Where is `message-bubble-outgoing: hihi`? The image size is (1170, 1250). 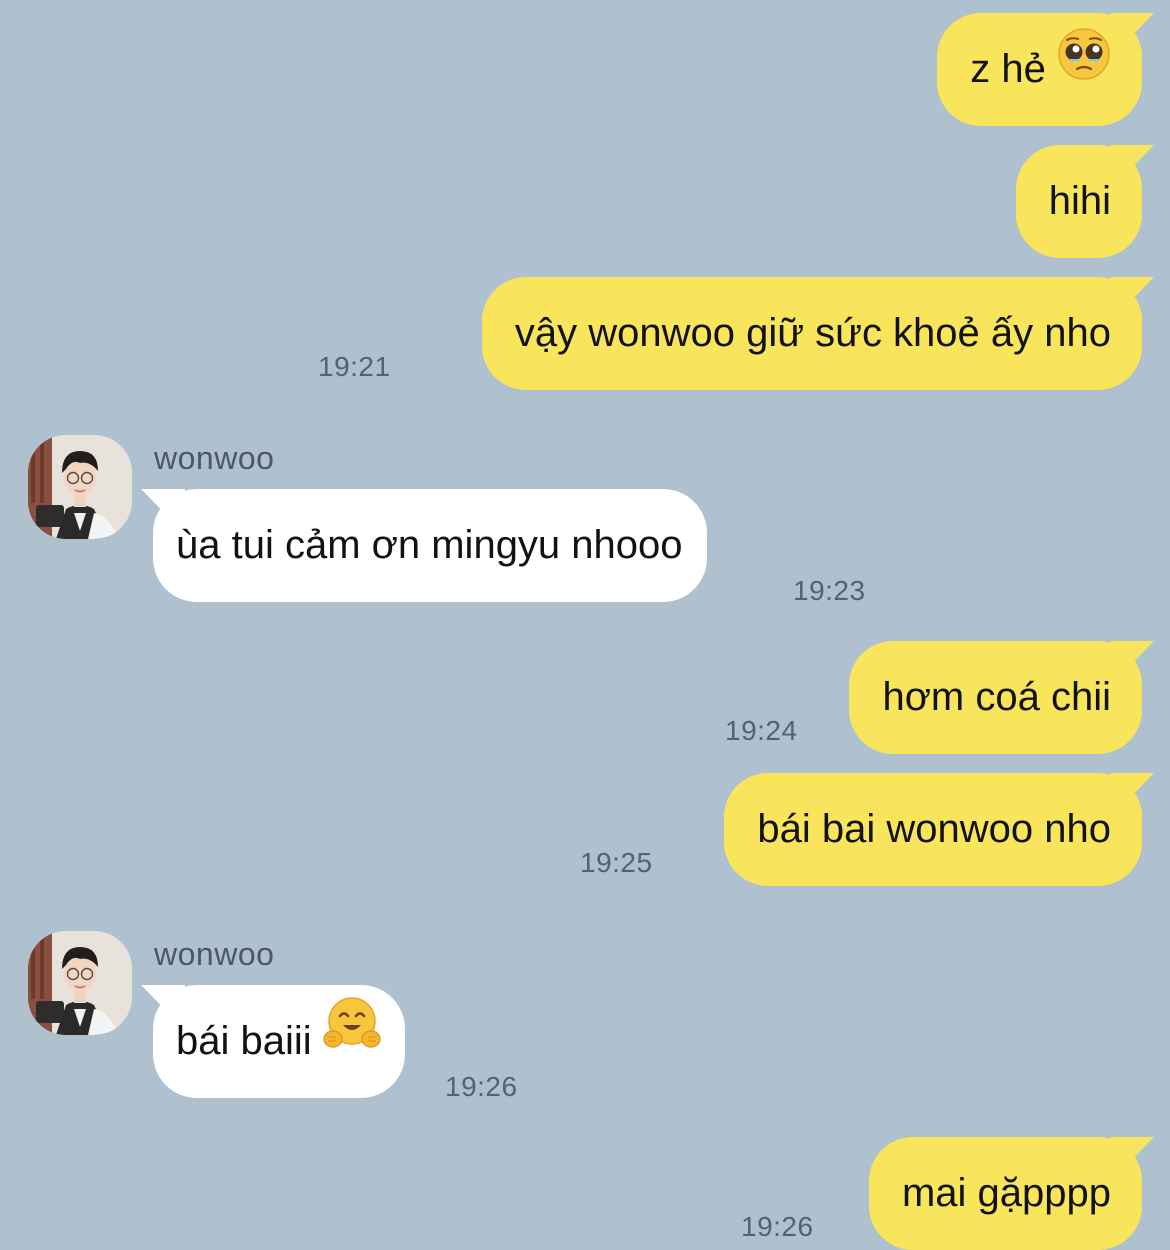 message-bubble-outgoing: hihi is located at coordinates (1078, 201).